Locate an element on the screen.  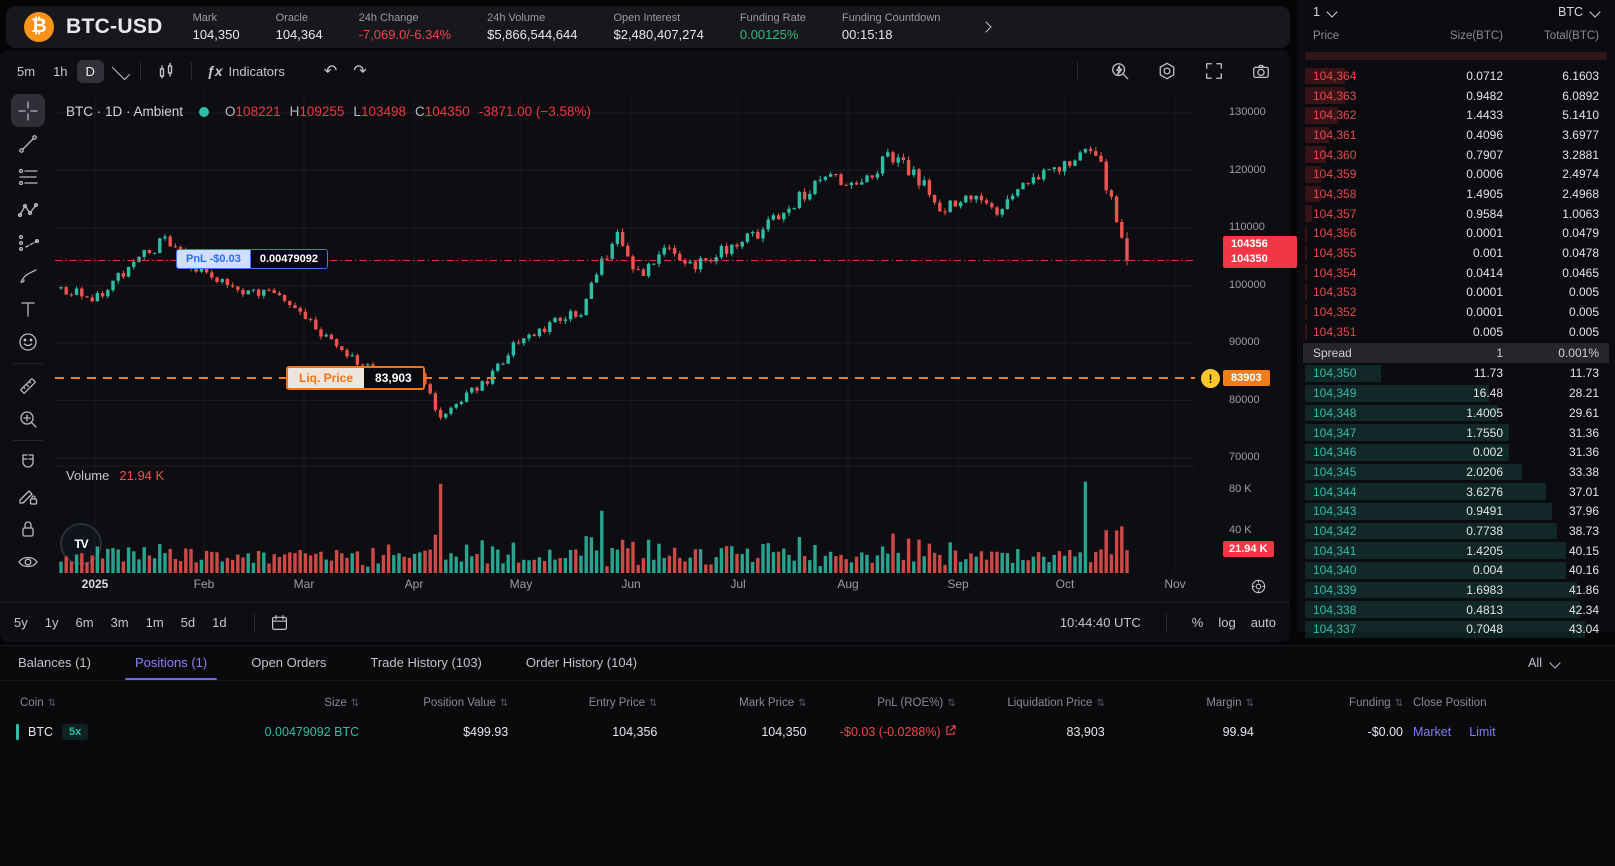
orderbook-bid-row: 104,346 0.002 31.36 is located at coordinates (1456, 452).